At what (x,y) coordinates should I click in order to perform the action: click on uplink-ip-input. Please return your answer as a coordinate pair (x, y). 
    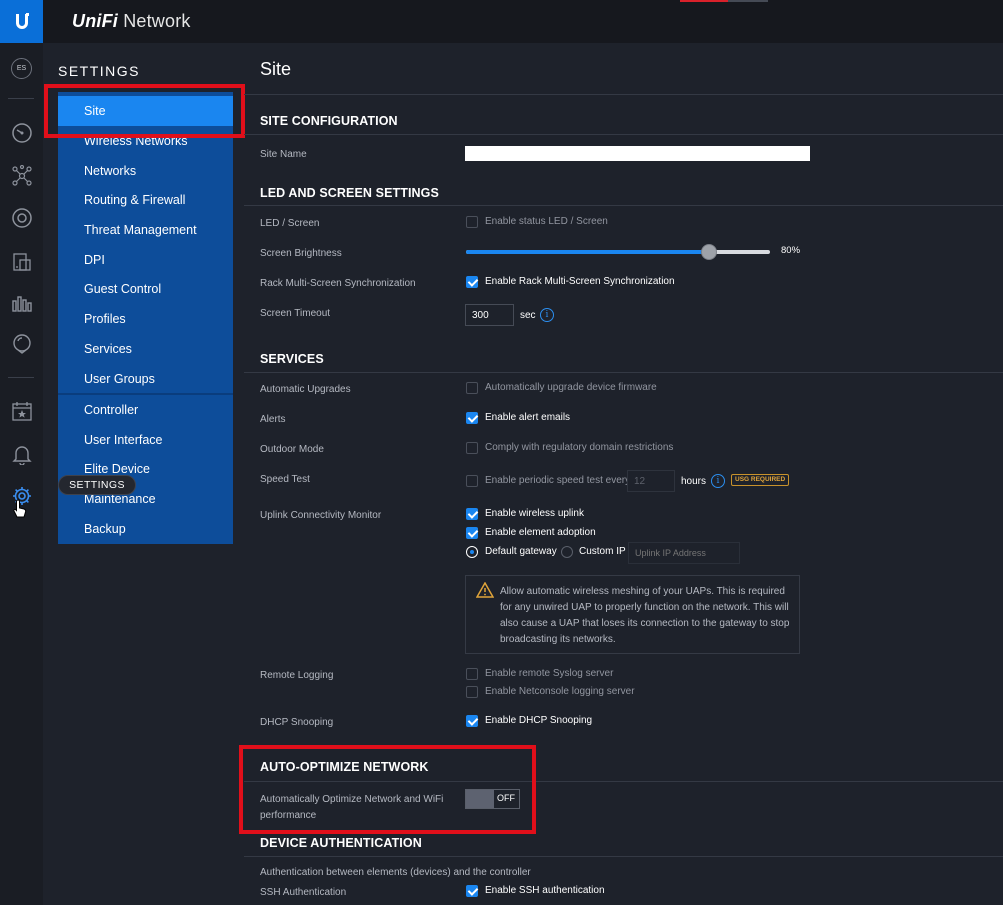
    Looking at the image, I should click on (684, 553).